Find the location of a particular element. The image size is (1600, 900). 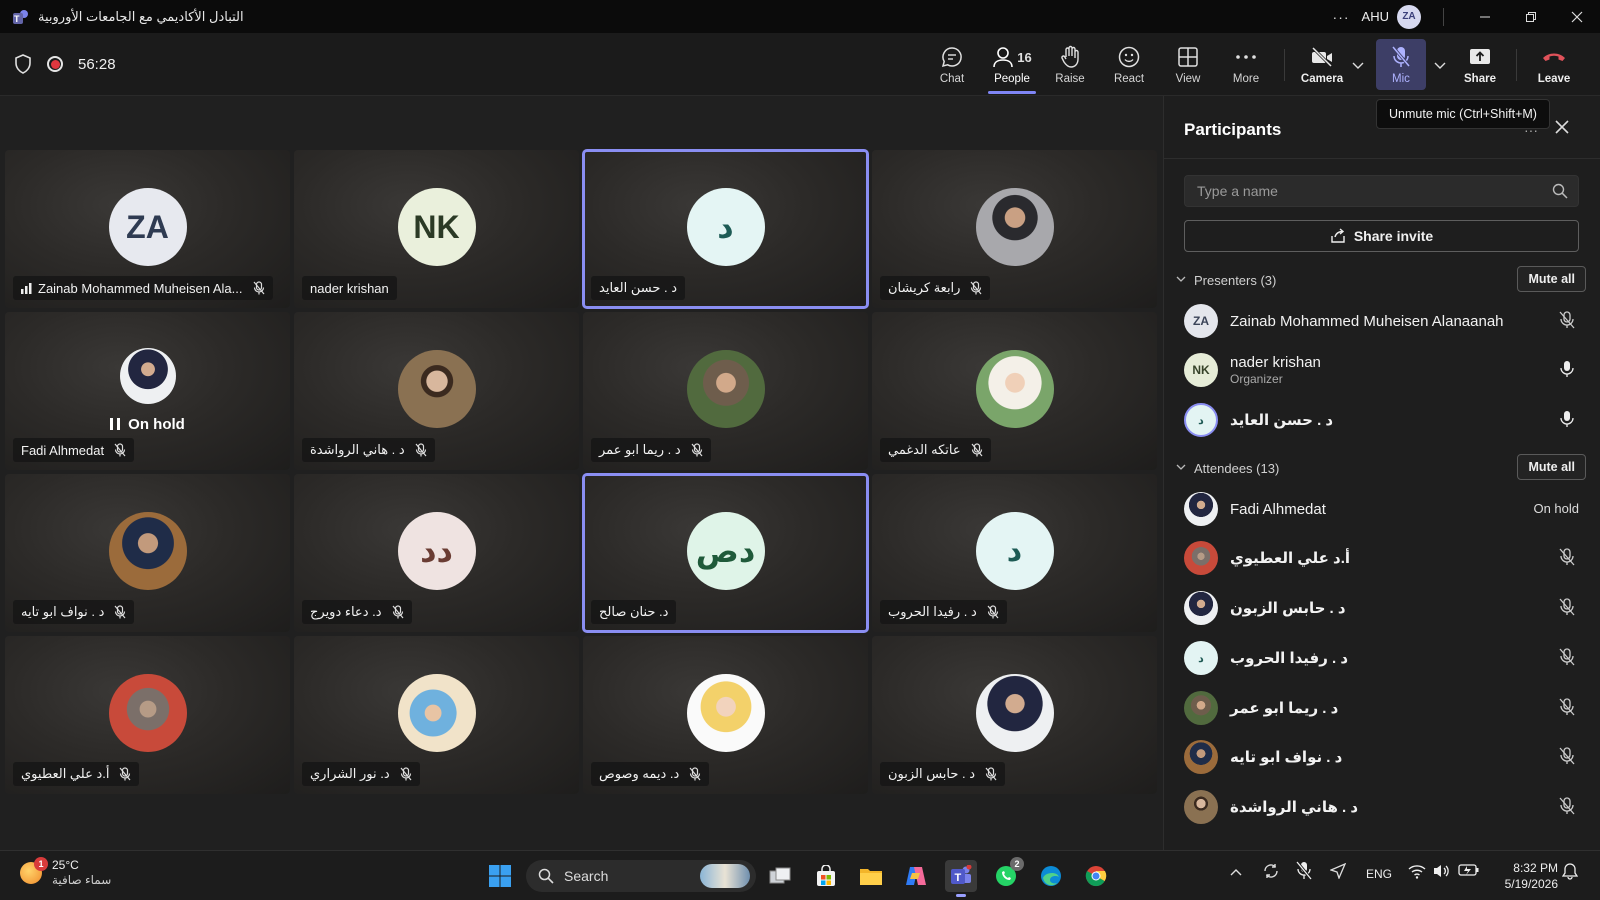

account-avatar: ZA is located at coordinates (1409, 16).